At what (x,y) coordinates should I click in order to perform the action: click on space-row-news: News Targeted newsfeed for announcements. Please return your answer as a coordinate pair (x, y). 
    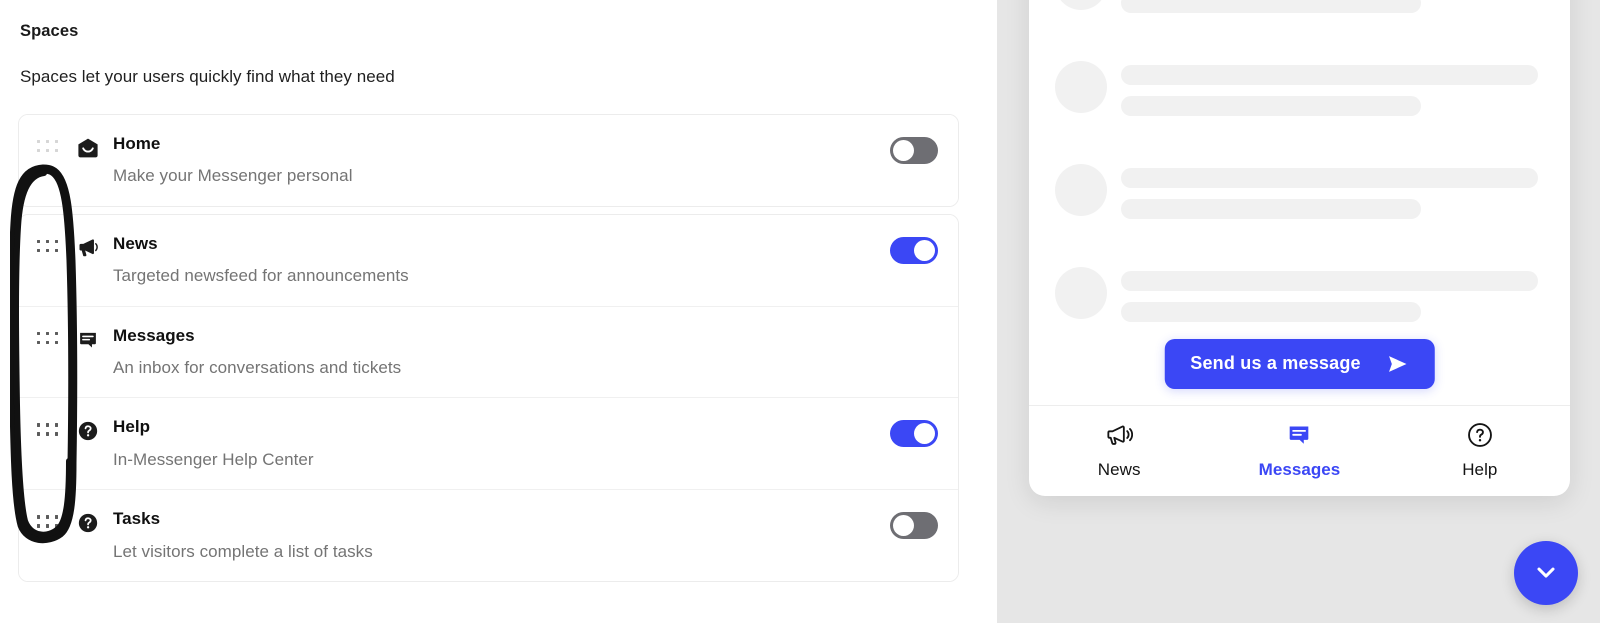
    Looking at the image, I should click on (488, 260).